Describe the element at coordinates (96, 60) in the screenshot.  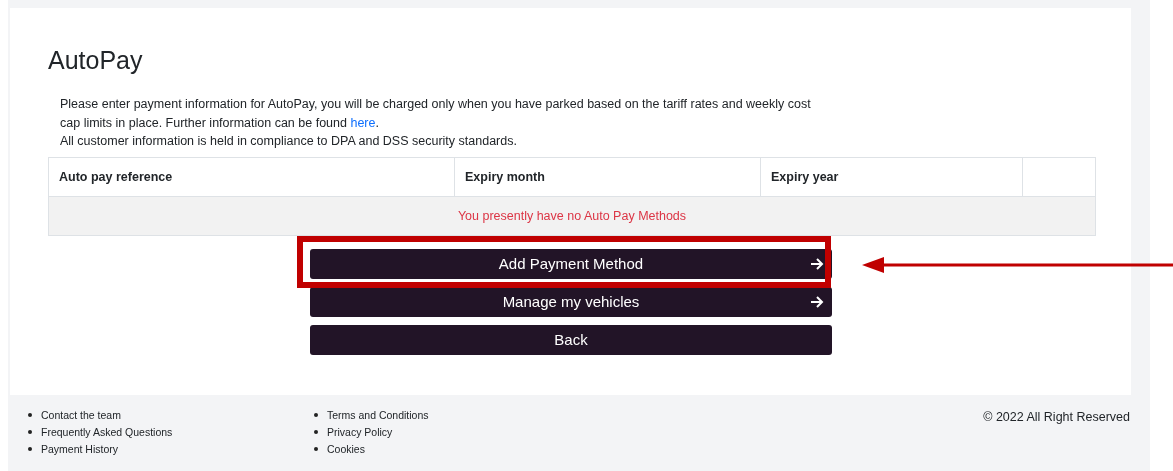
I see `page-title: AutoPay` at that location.